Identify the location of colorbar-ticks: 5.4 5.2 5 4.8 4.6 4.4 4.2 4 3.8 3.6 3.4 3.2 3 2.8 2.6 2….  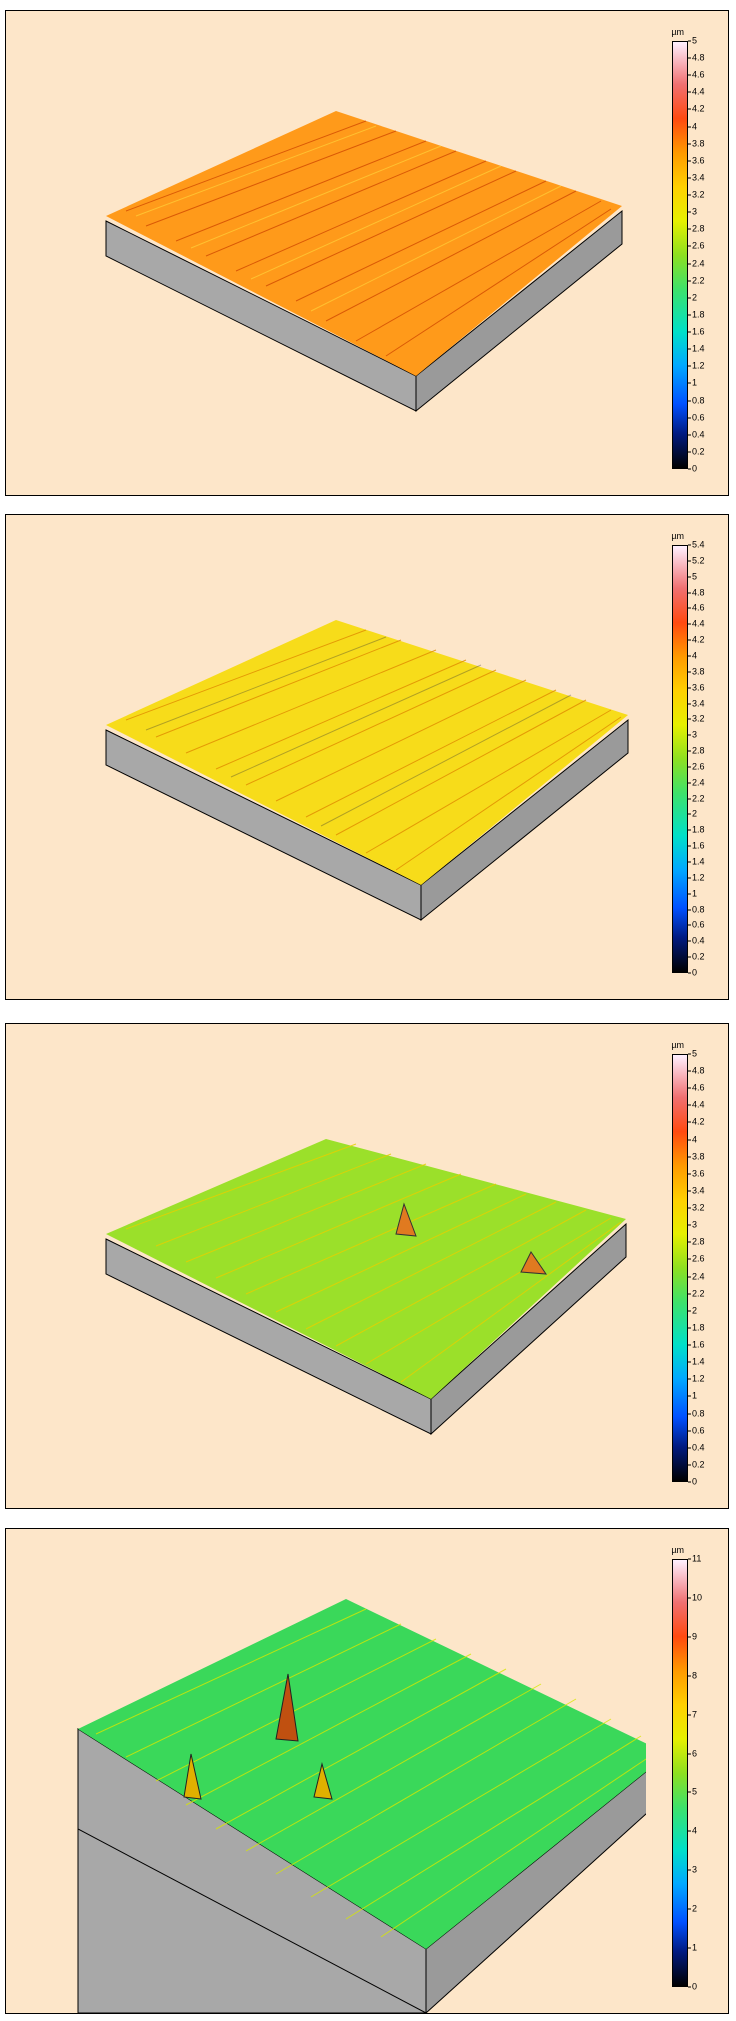
(707, 758).